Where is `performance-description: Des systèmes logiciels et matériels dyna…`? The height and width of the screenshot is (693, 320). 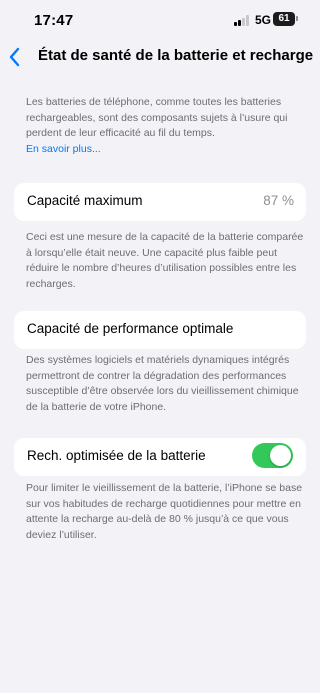
performance-description: Des systèmes logiciels et matériels dyna… is located at coordinates (162, 383).